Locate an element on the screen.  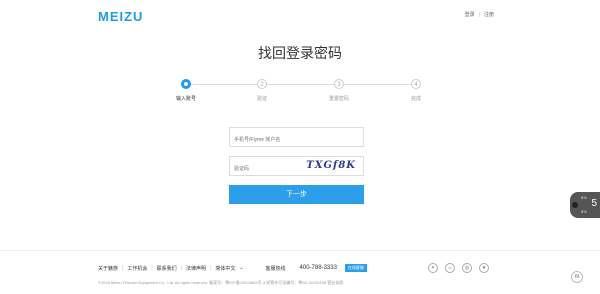
weibo-icon: ✦ is located at coordinates (433, 268).